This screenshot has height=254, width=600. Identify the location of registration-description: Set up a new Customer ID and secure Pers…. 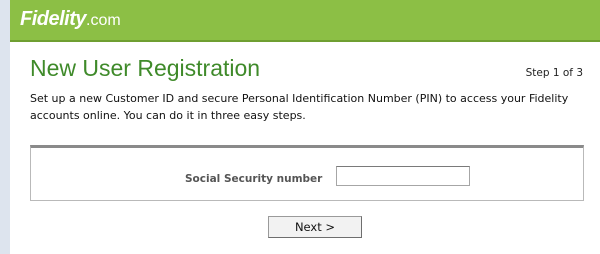
(299, 107).